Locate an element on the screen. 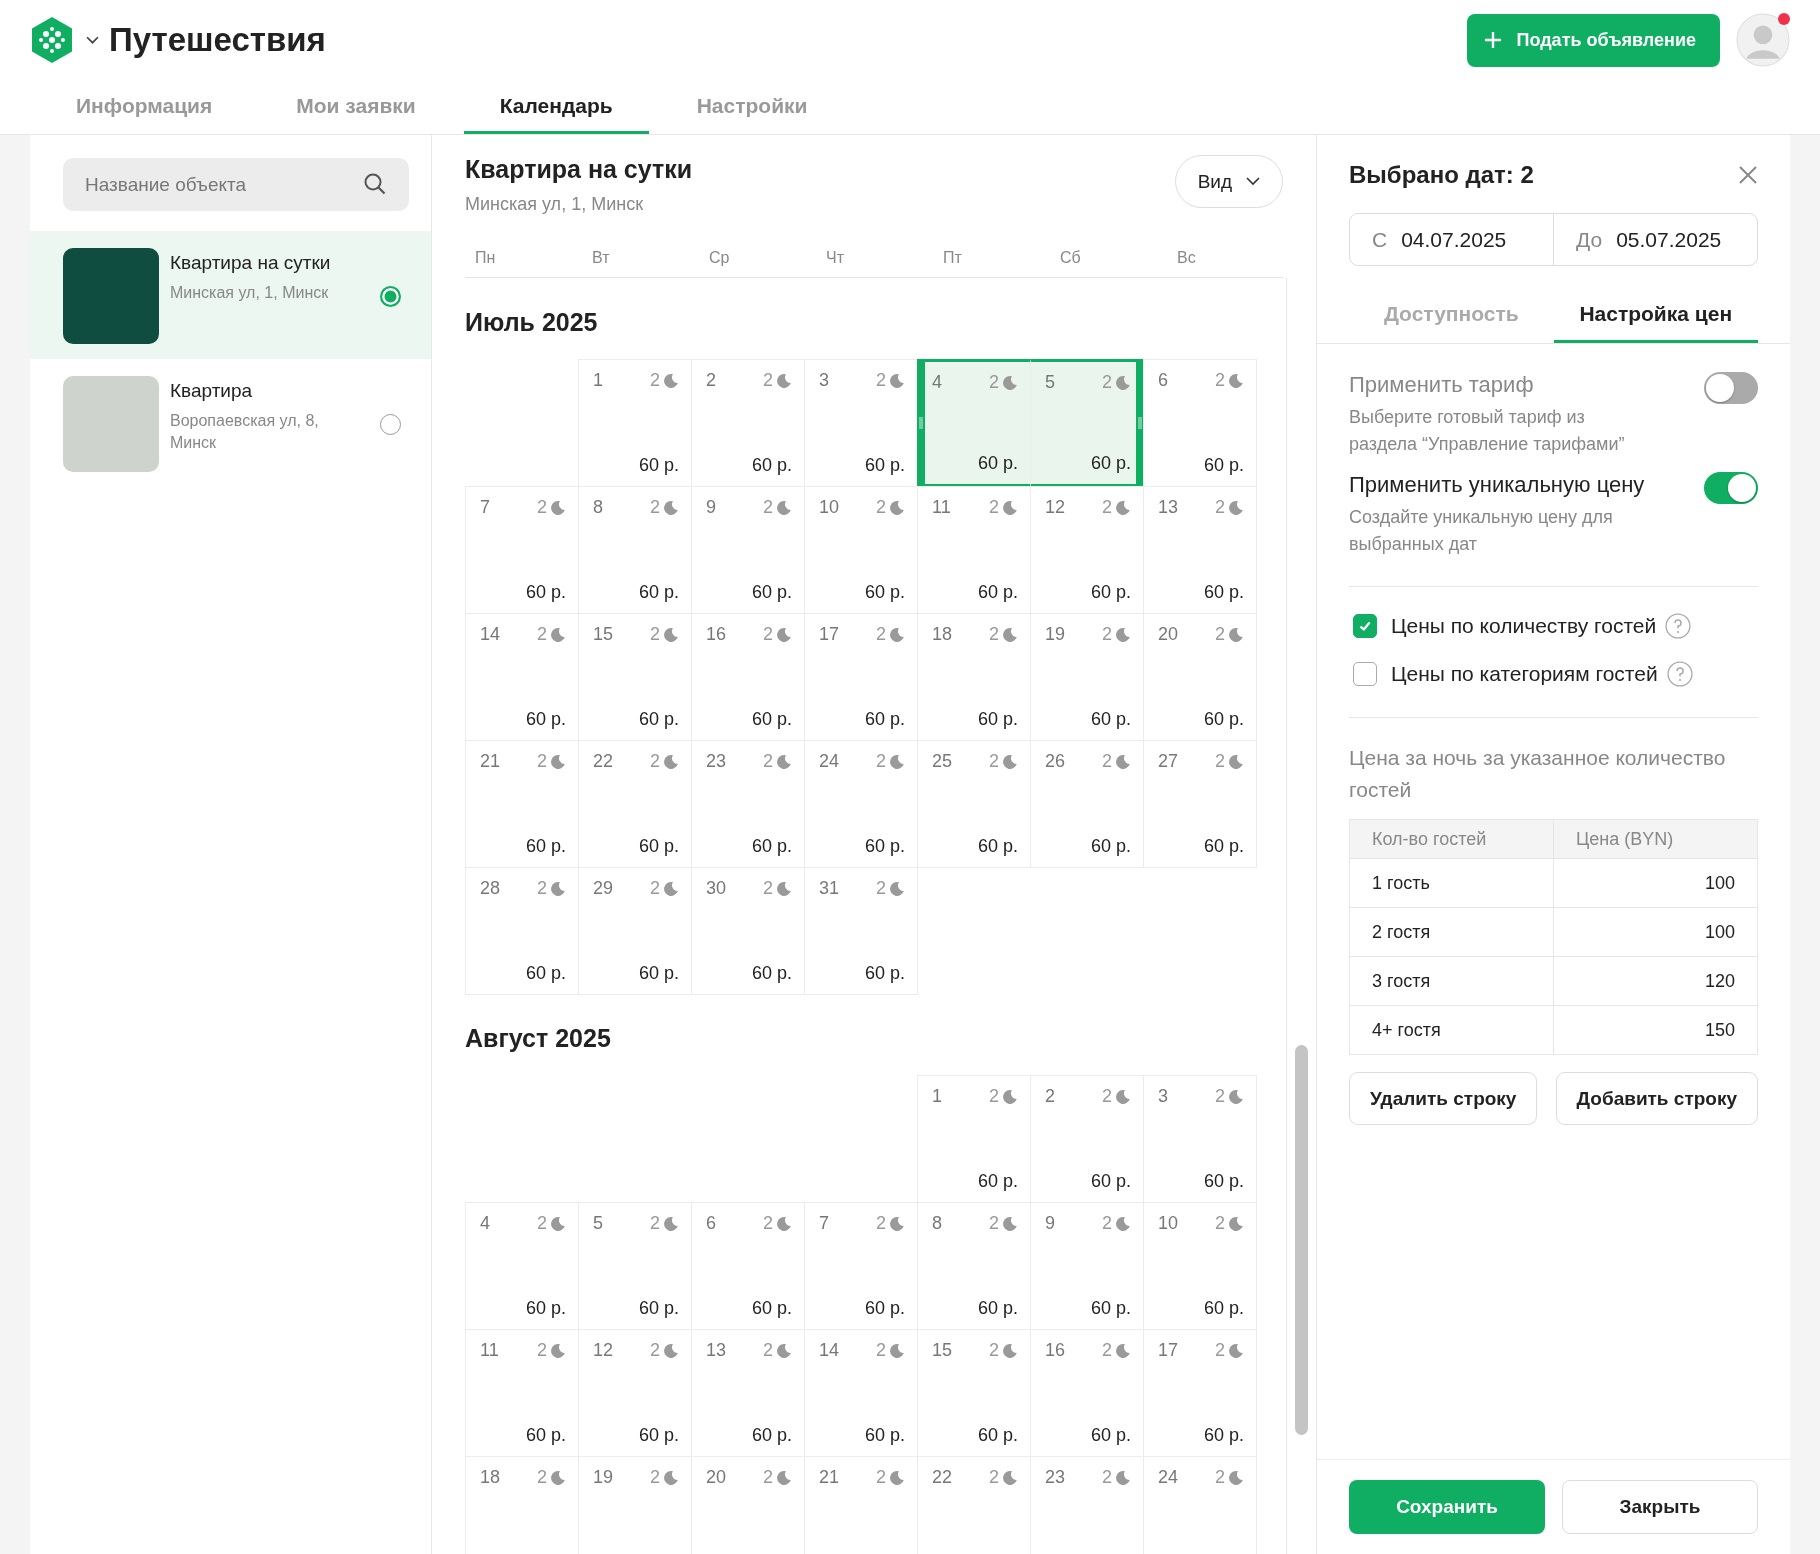 The image size is (1820, 1554). column-header: Кол-во гостей is located at coordinates (1452, 839).